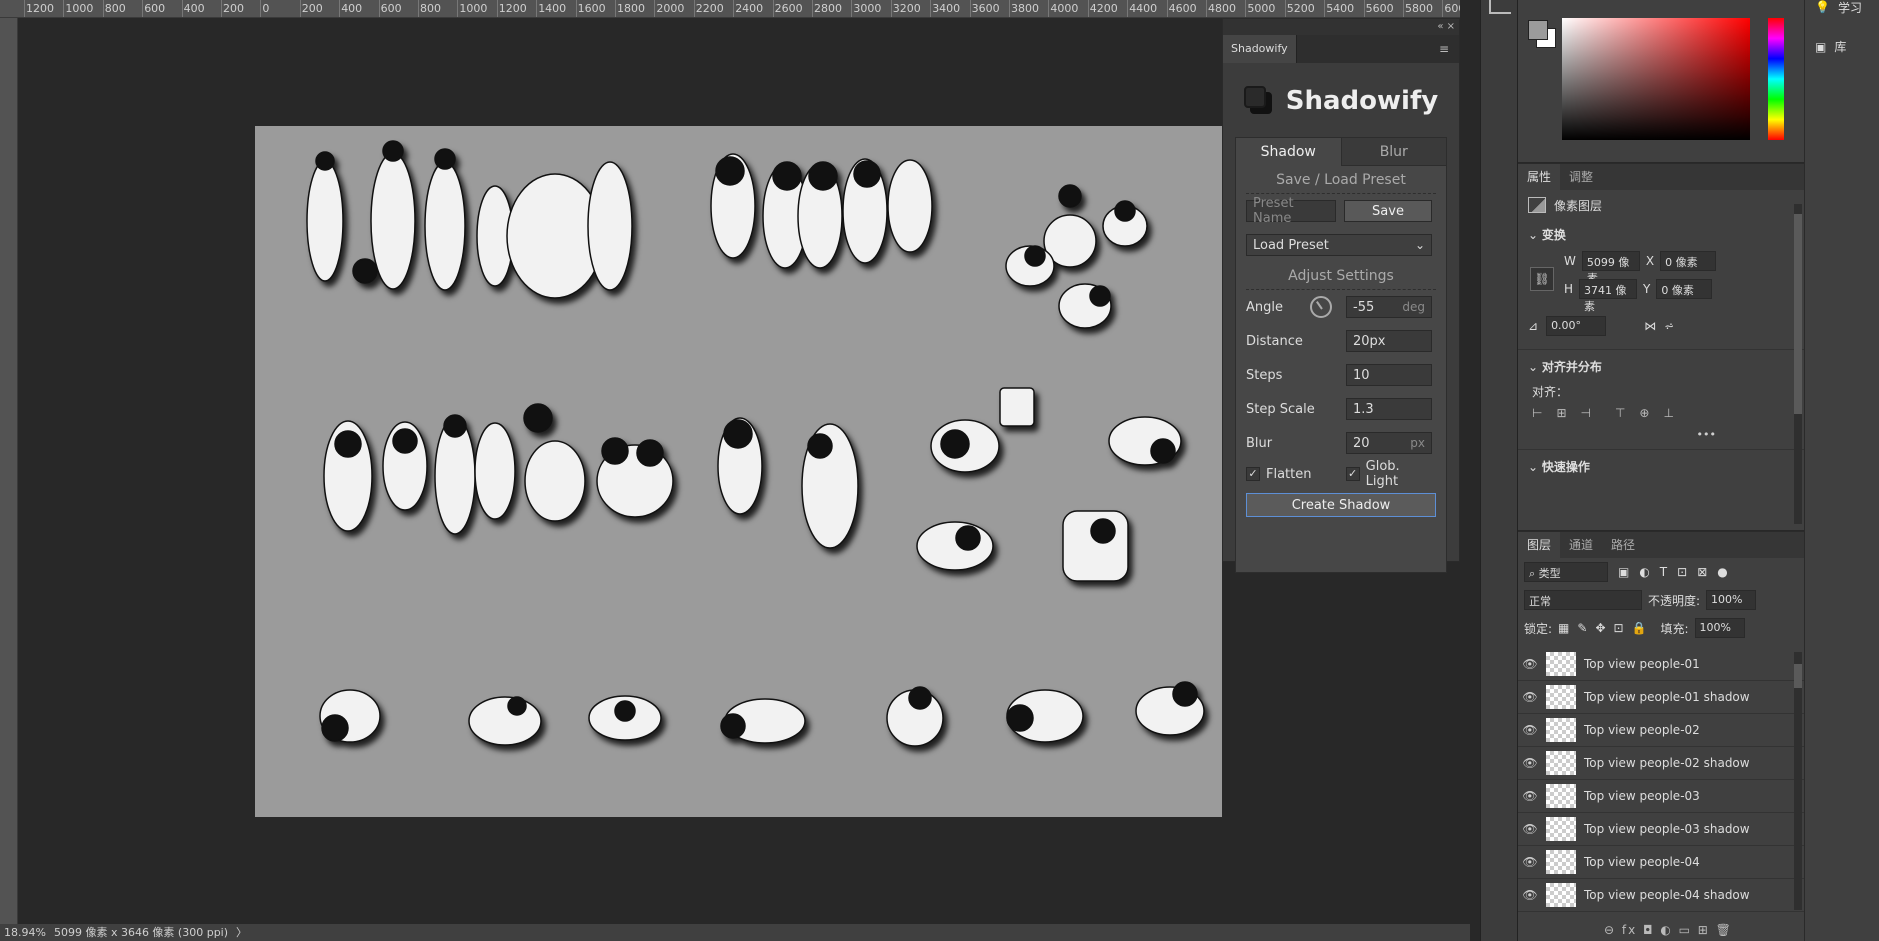  Describe the element at coordinates (1661, 366) in the screenshot. I see `align-section-title: ⌄ 对齐并分布` at that location.